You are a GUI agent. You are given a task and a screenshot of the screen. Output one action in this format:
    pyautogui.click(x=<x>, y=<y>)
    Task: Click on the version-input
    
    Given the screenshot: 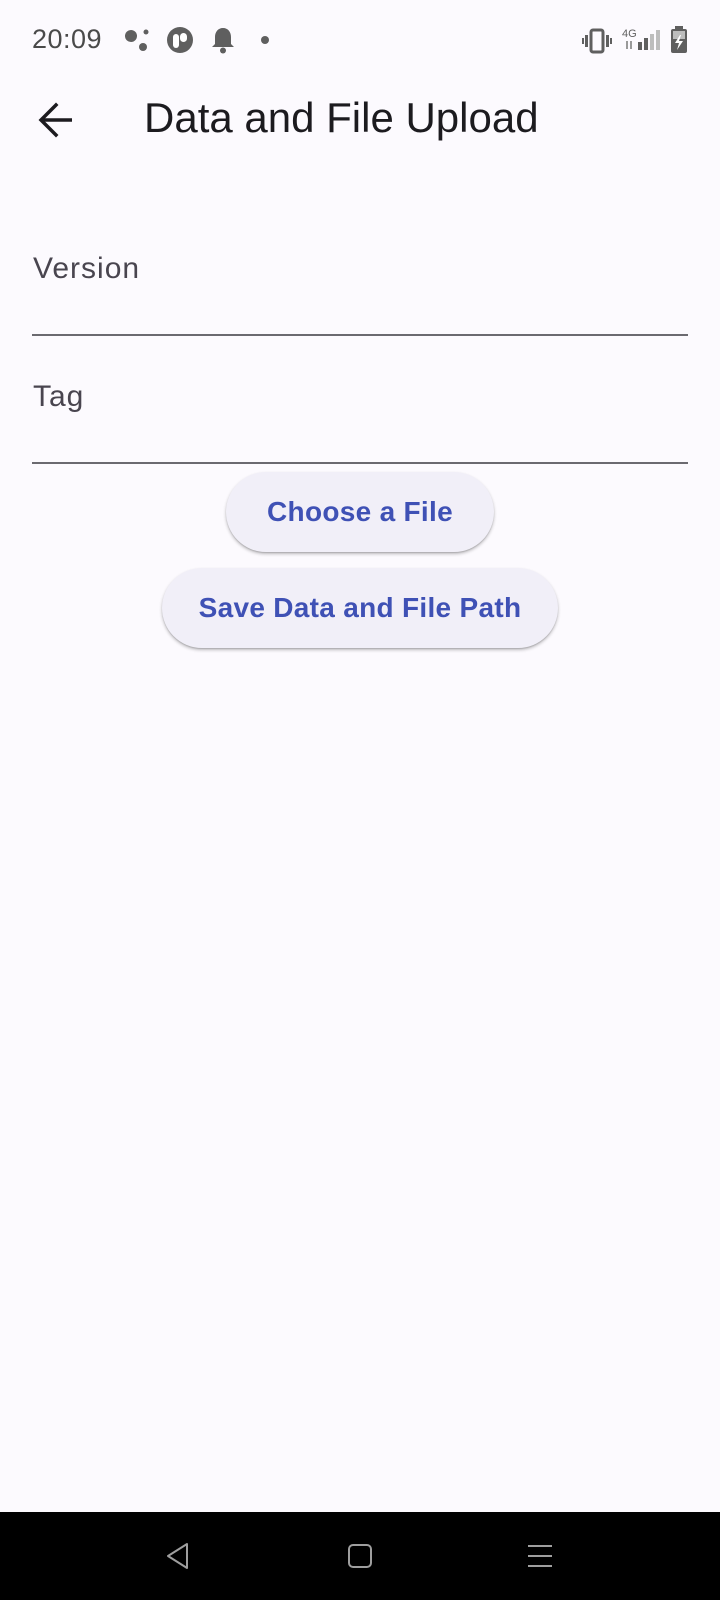 What is the action you would take?
    pyautogui.click(x=362, y=309)
    